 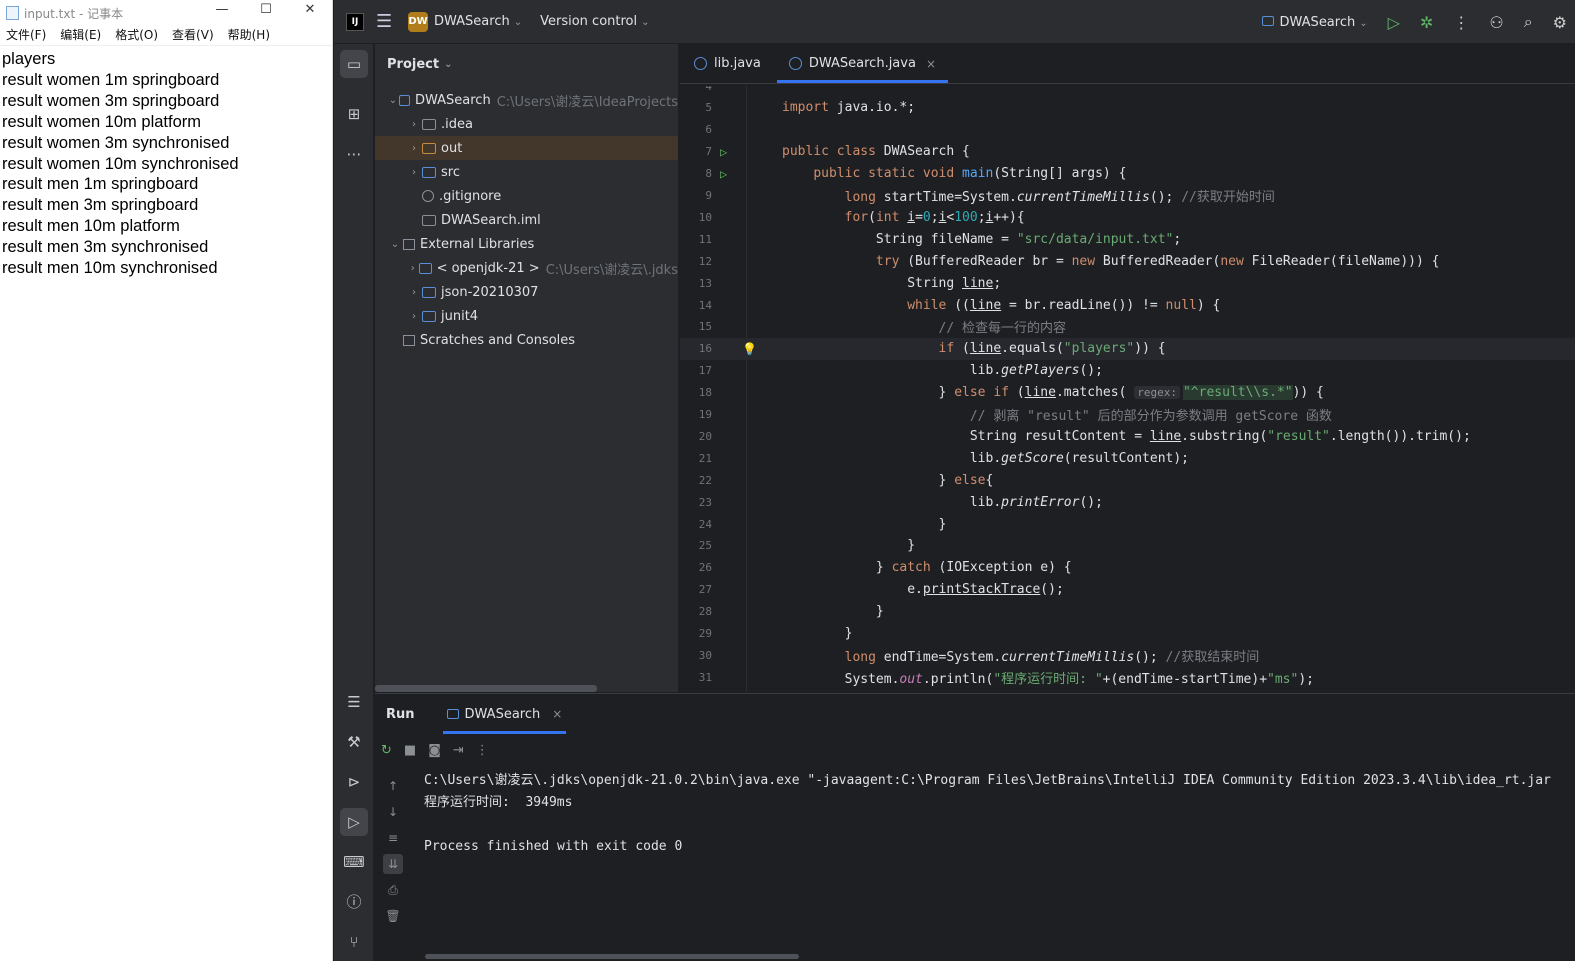 I want to click on project-switcher: DWASearch ⌄, so click(x=478, y=21).